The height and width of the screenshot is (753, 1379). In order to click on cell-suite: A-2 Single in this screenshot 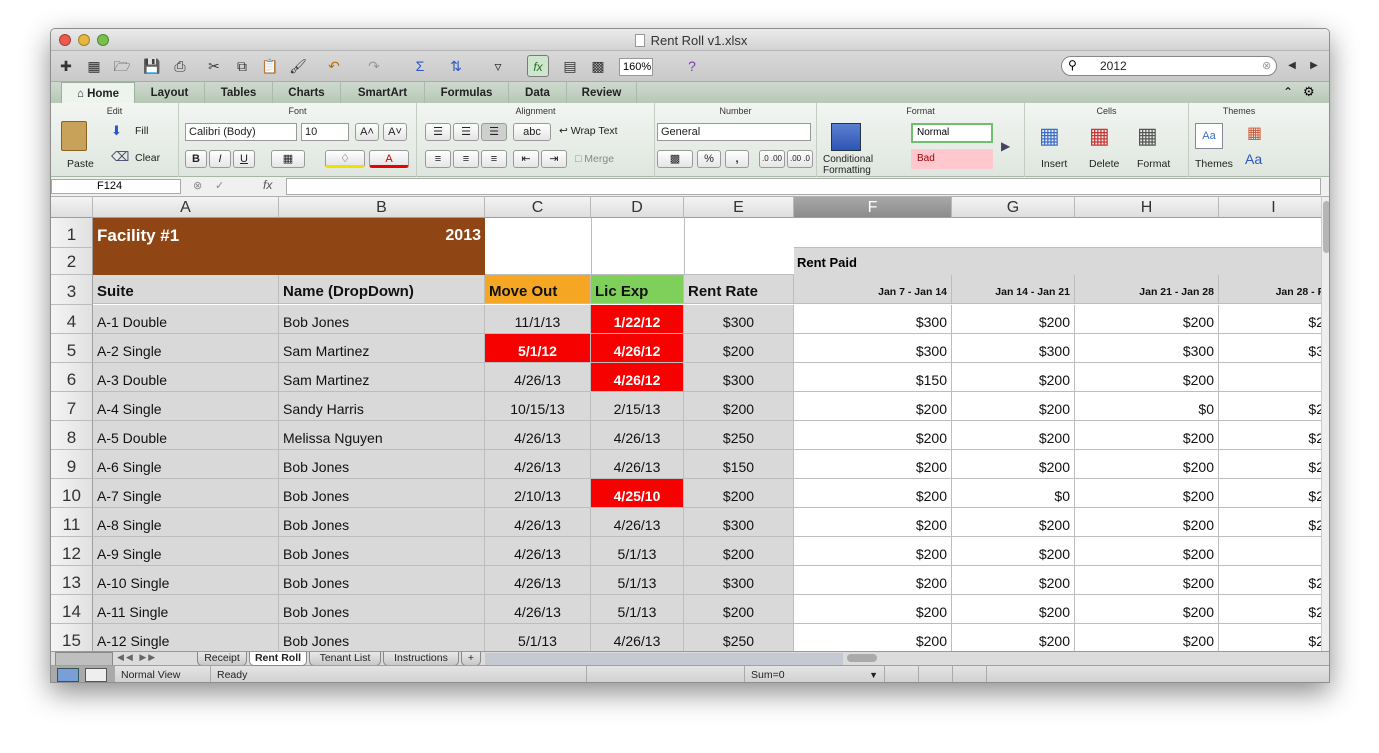, I will do `click(186, 348)`.